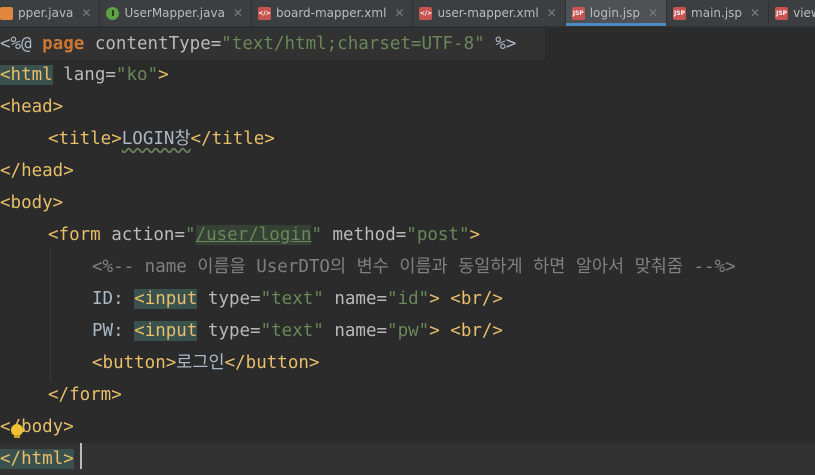 This screenshot has width=815, height=475. I want to click on text-caret, so click(81, 456).